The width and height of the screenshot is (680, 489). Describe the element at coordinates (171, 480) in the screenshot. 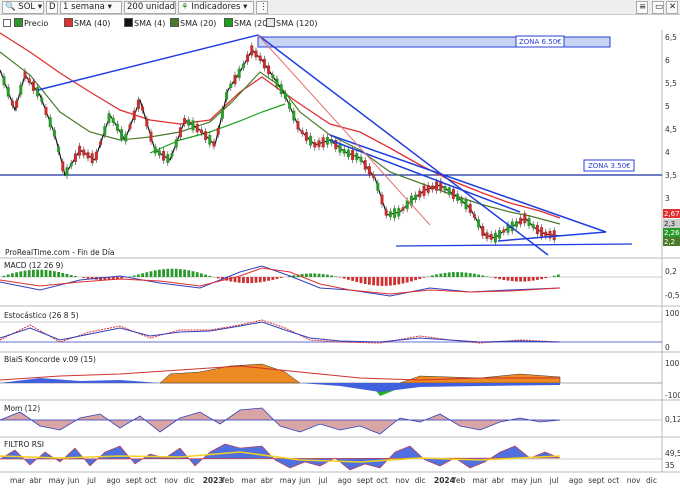

I see `time-tick: nov` at that location.